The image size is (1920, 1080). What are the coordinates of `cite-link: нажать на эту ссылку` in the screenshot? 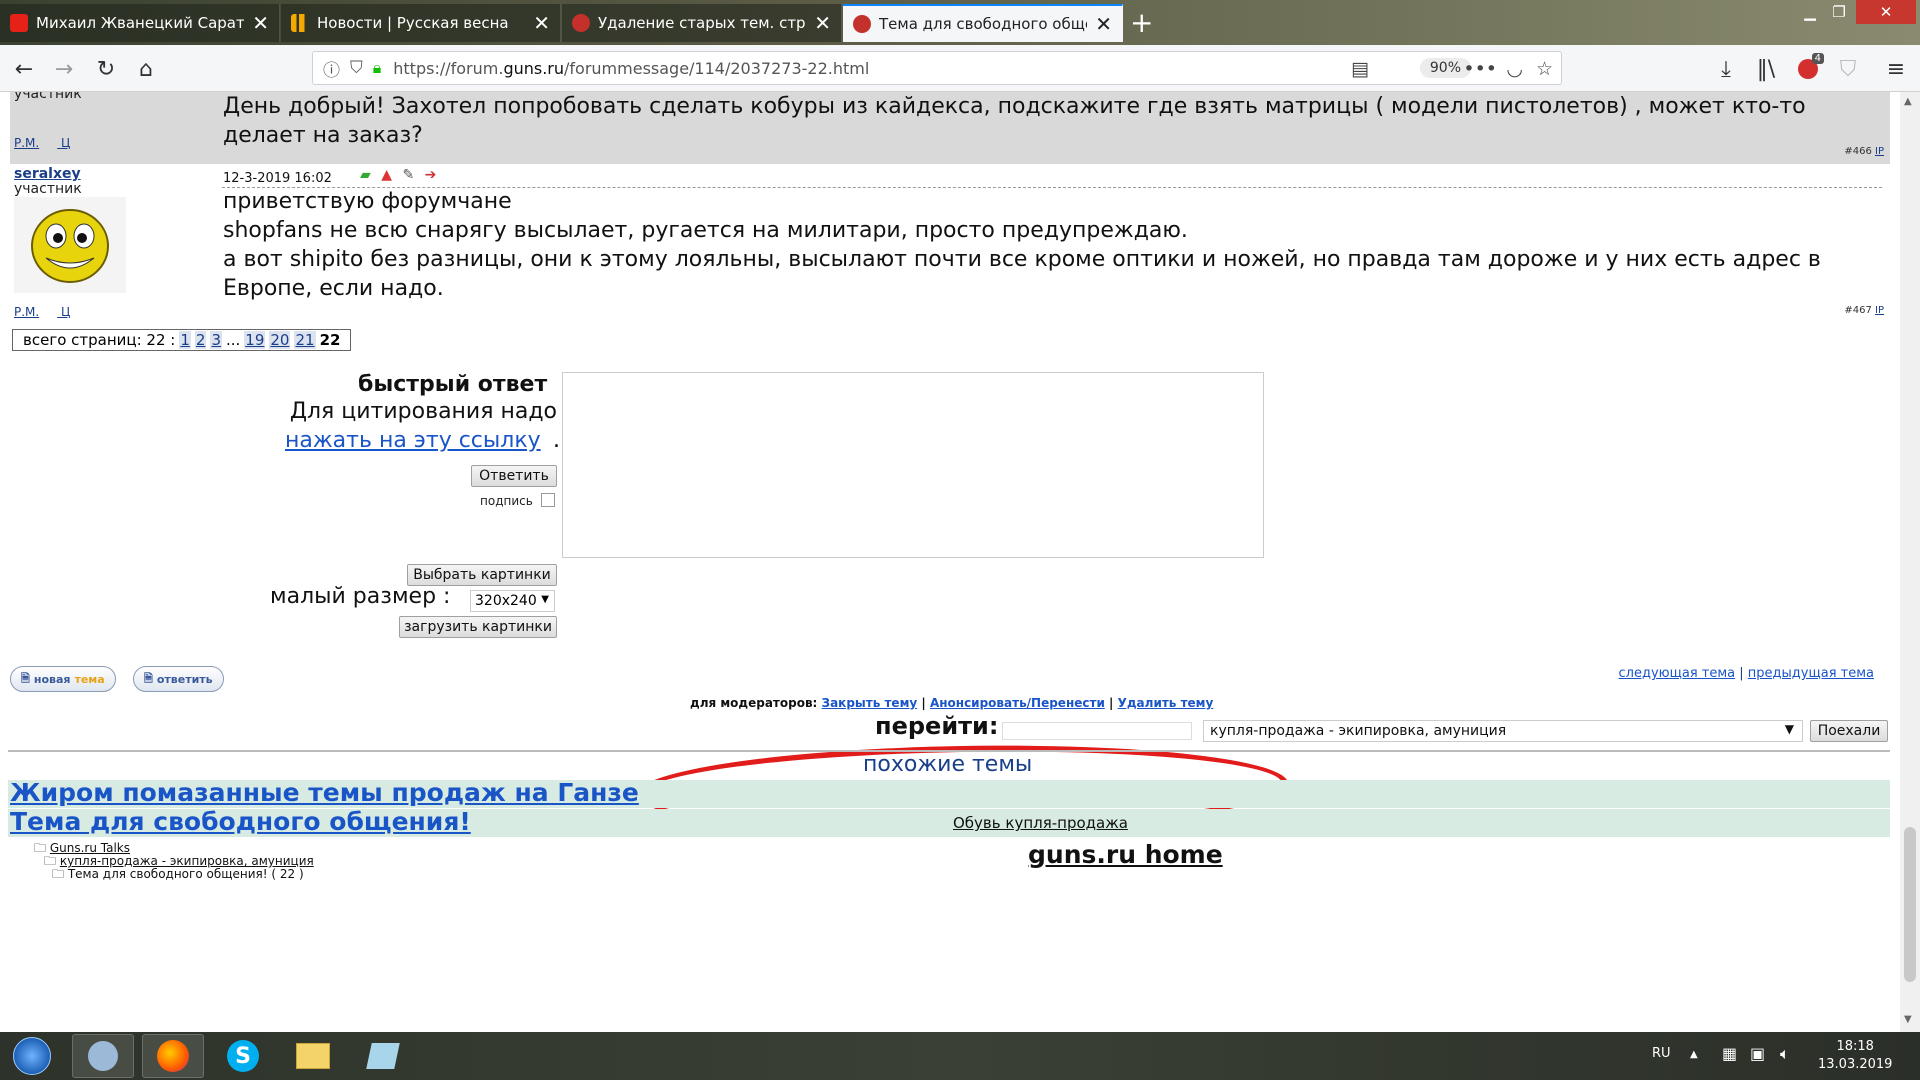 It's located at (413, 440).